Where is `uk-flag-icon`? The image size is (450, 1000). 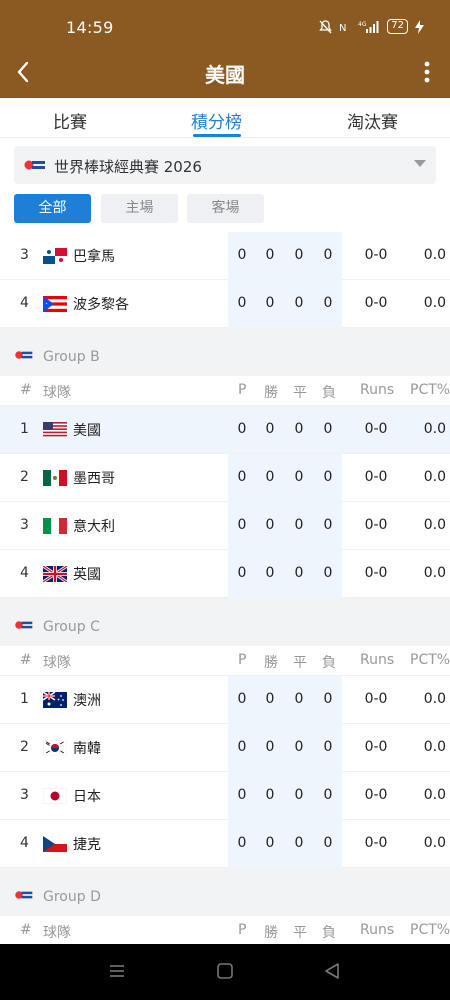 uk-flag-icon is located at coordinates (55, 574).